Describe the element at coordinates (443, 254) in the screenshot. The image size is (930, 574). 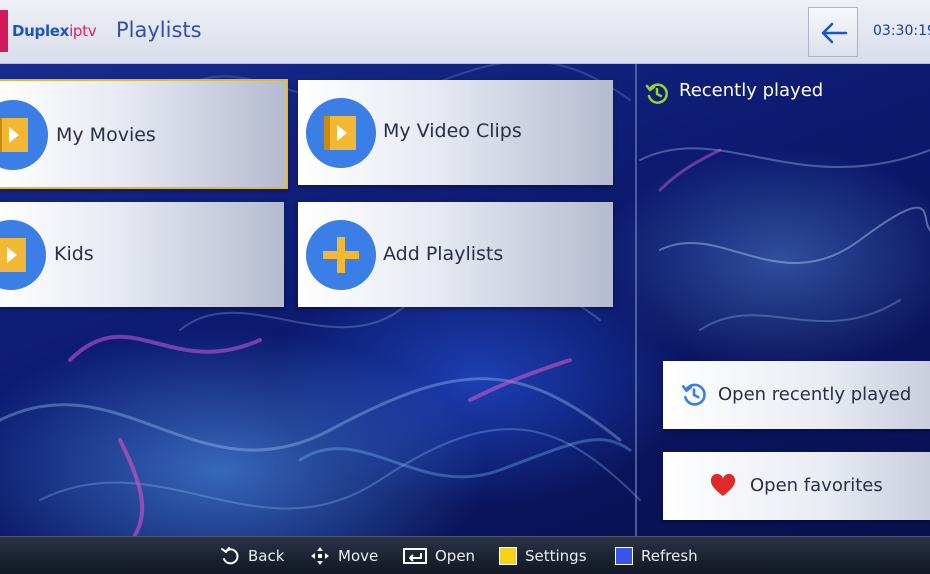
I see `playlist-label: Add Playlists` at that location.